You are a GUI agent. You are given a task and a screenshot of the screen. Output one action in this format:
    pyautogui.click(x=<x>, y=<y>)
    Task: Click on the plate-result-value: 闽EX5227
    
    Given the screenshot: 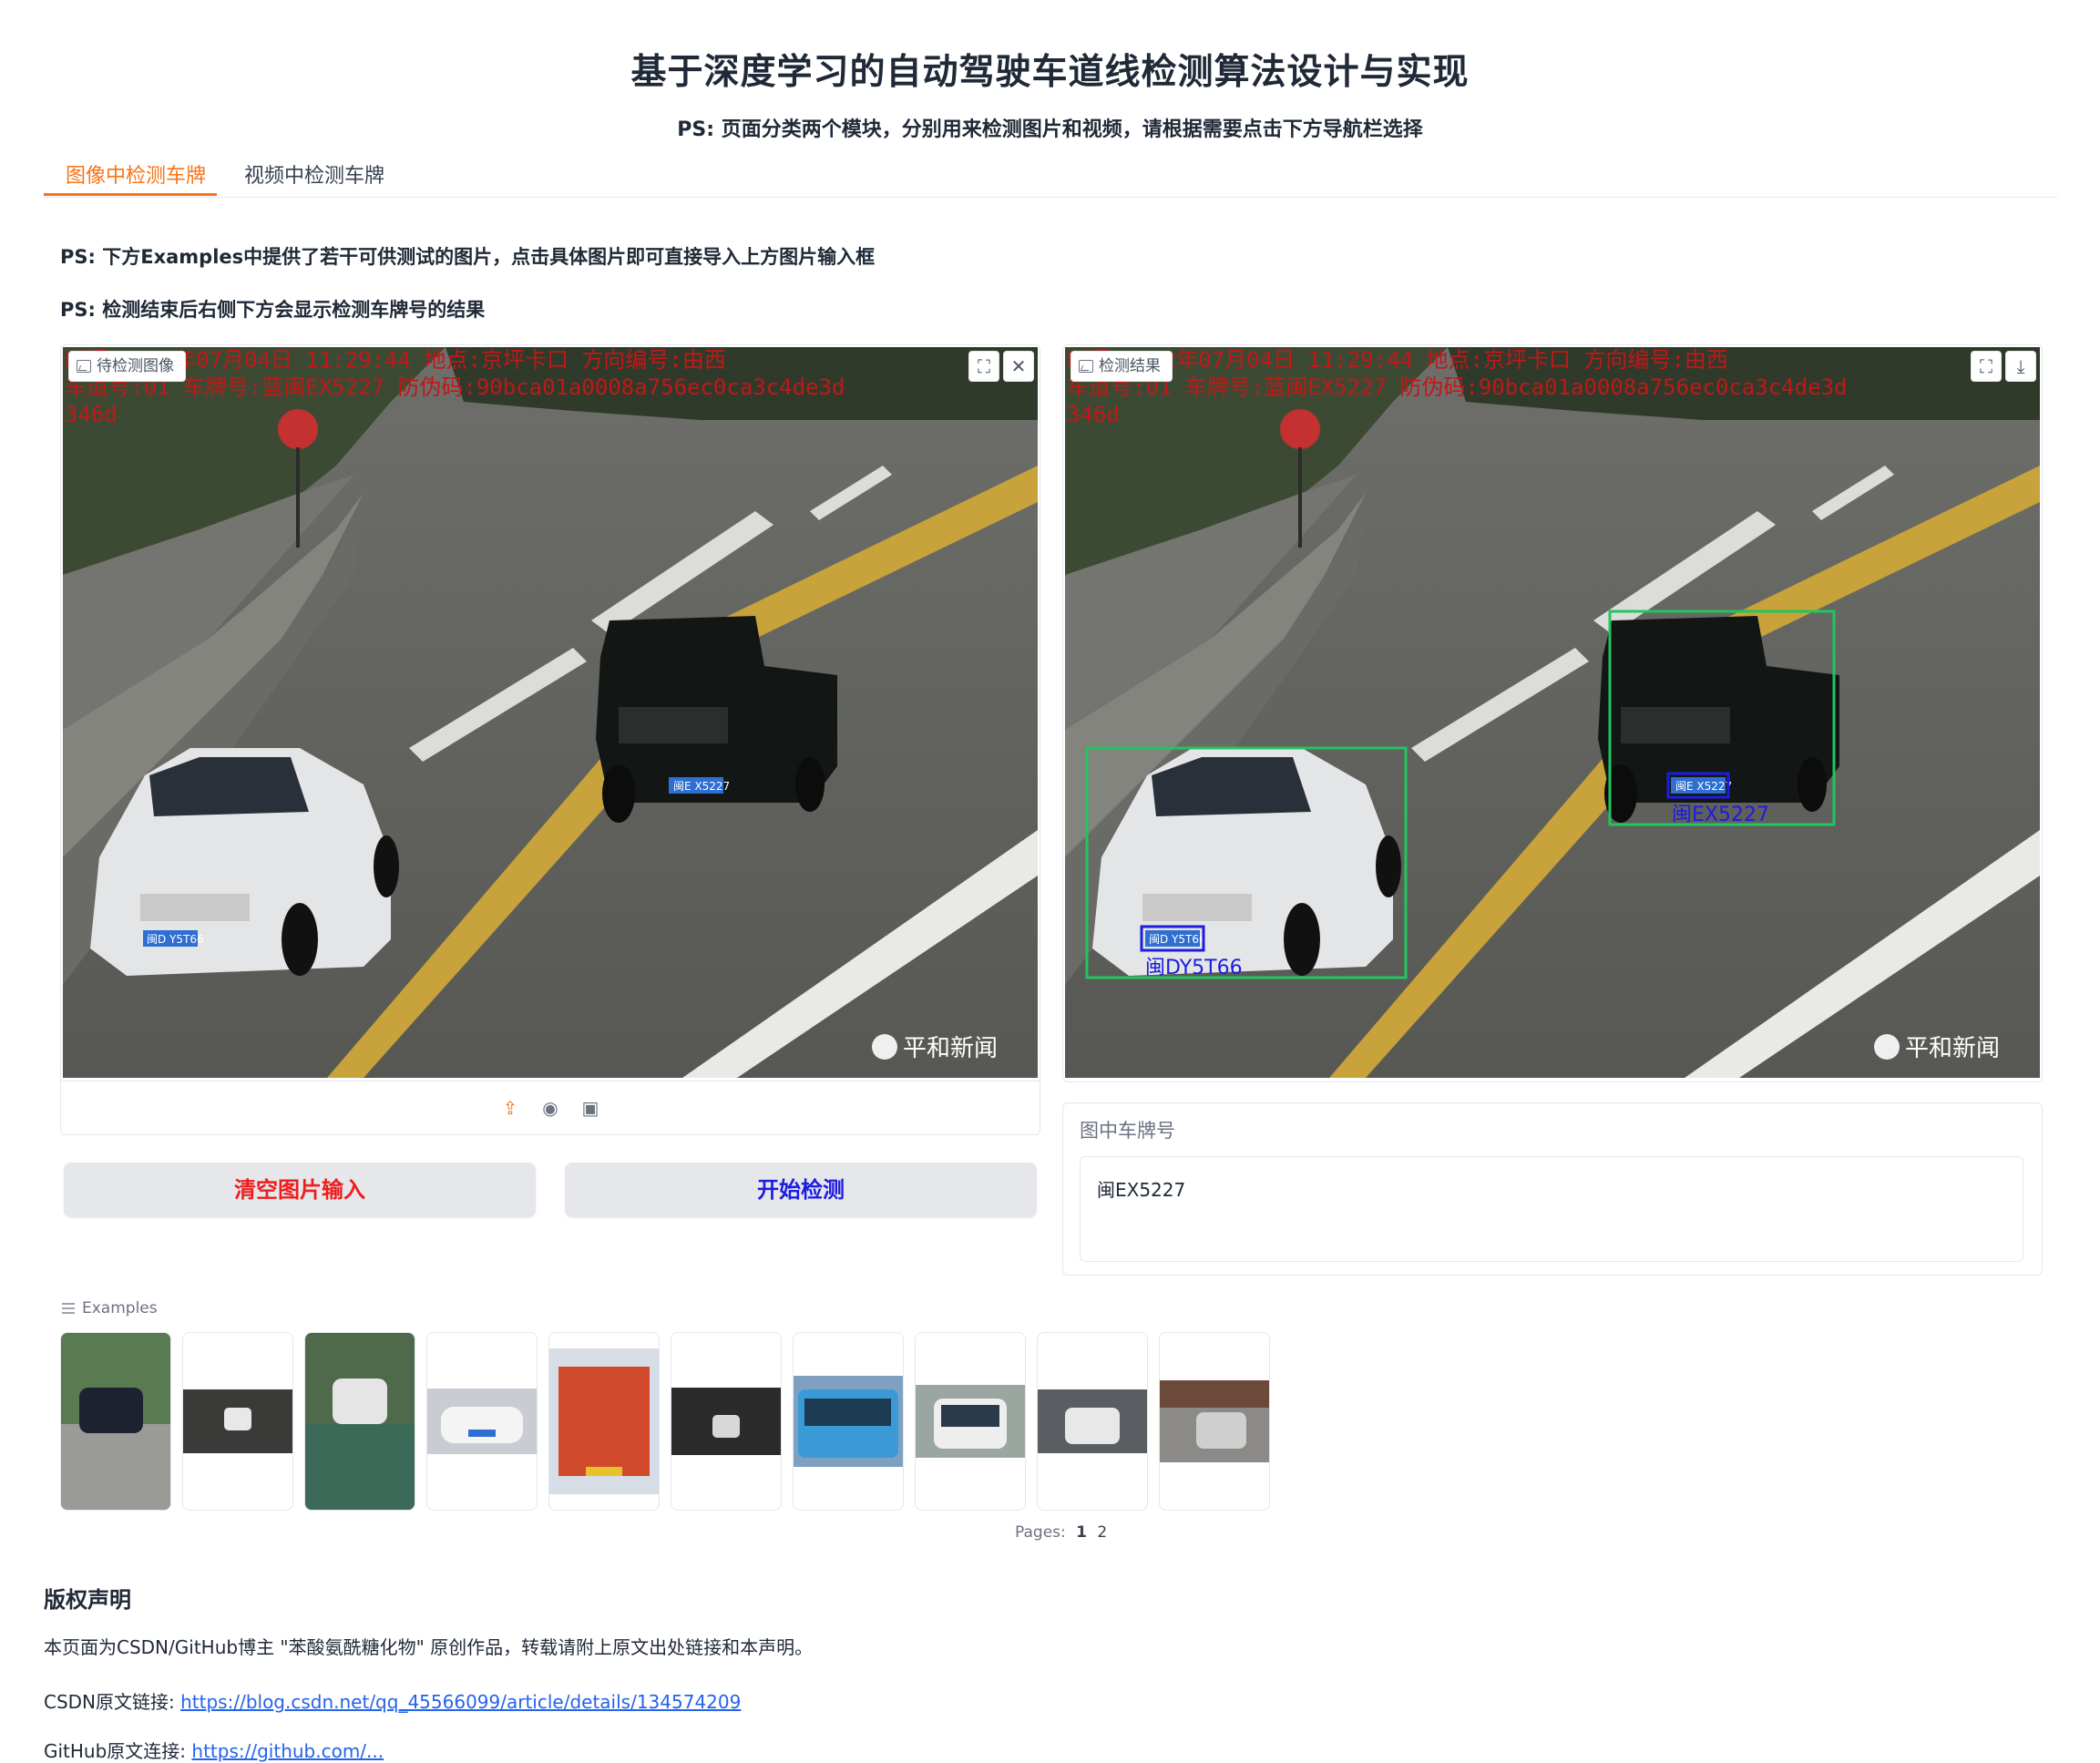 What is the action you would take?
    pyautogui.click(x=1141, y=1190)
    